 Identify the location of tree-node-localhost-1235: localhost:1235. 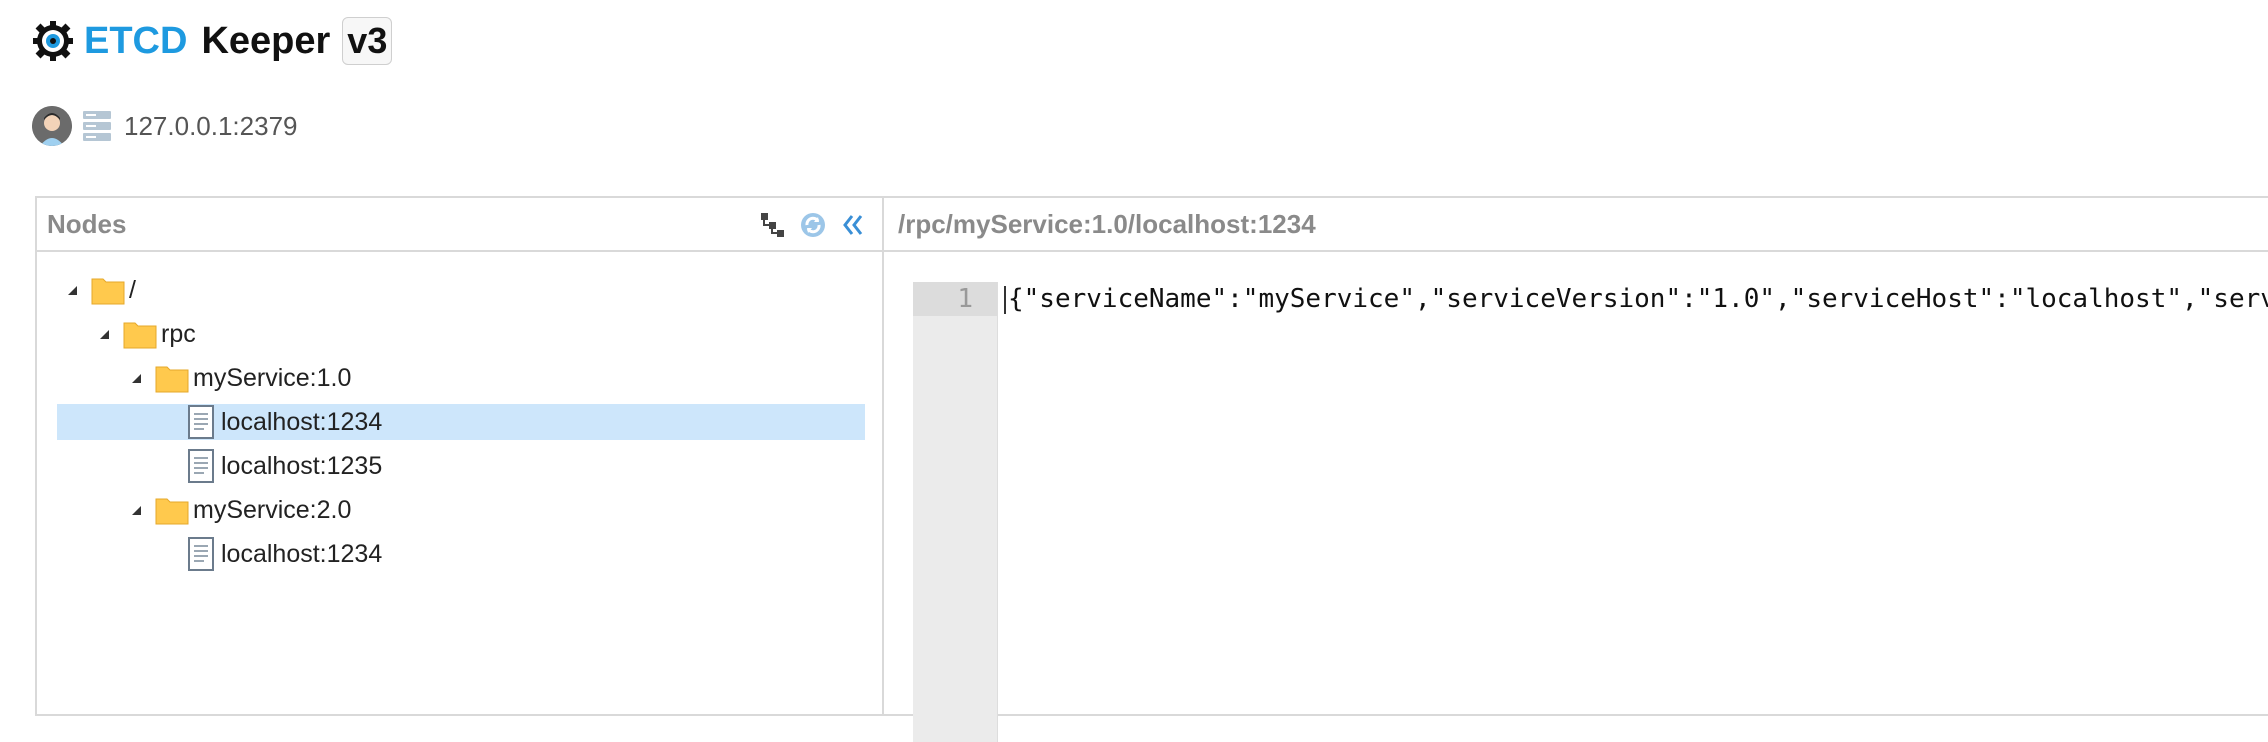
(284, 466).